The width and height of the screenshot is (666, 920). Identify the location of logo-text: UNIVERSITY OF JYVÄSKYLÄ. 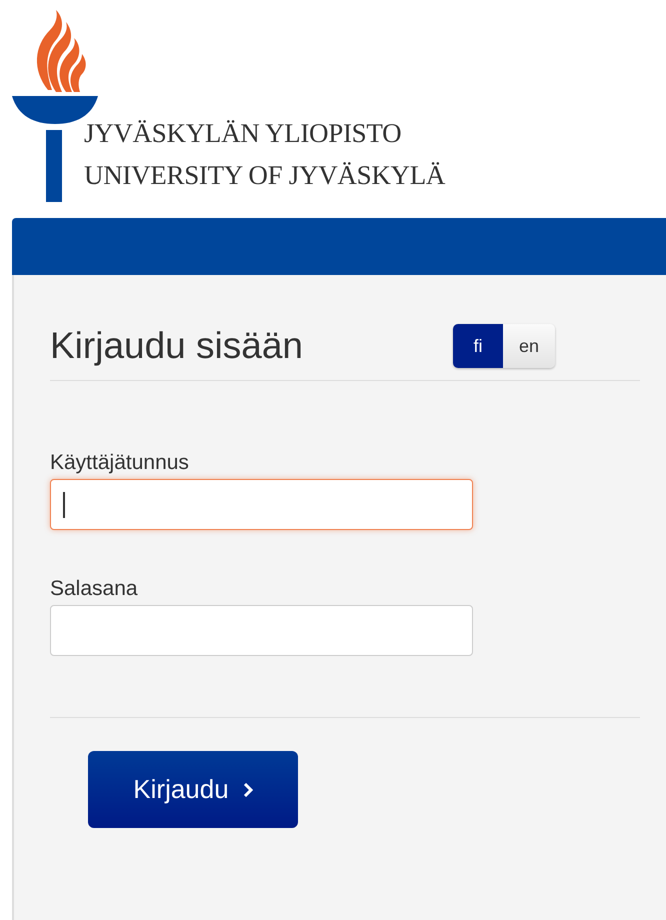
(265, 175).